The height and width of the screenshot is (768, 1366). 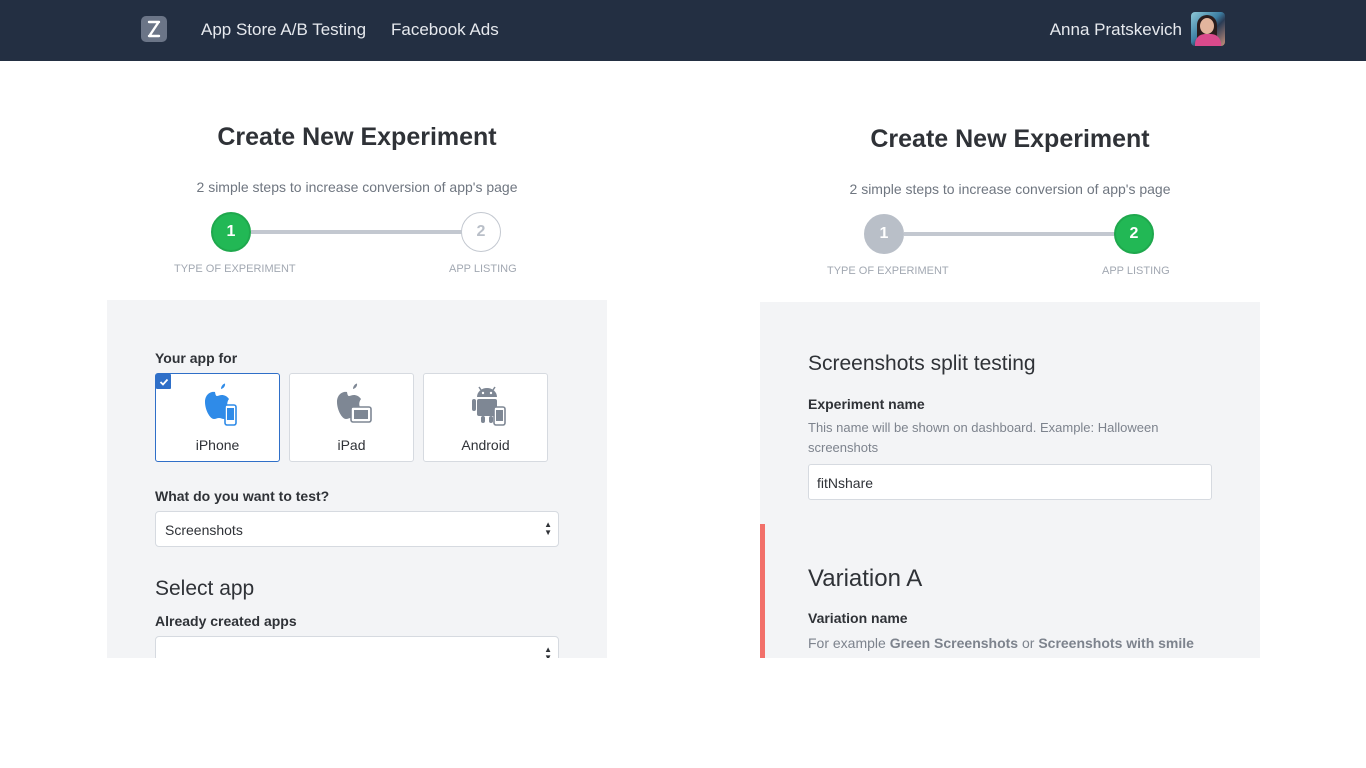 I want to click on device-option-iphone: iPhone, so click(x=217, y=417).